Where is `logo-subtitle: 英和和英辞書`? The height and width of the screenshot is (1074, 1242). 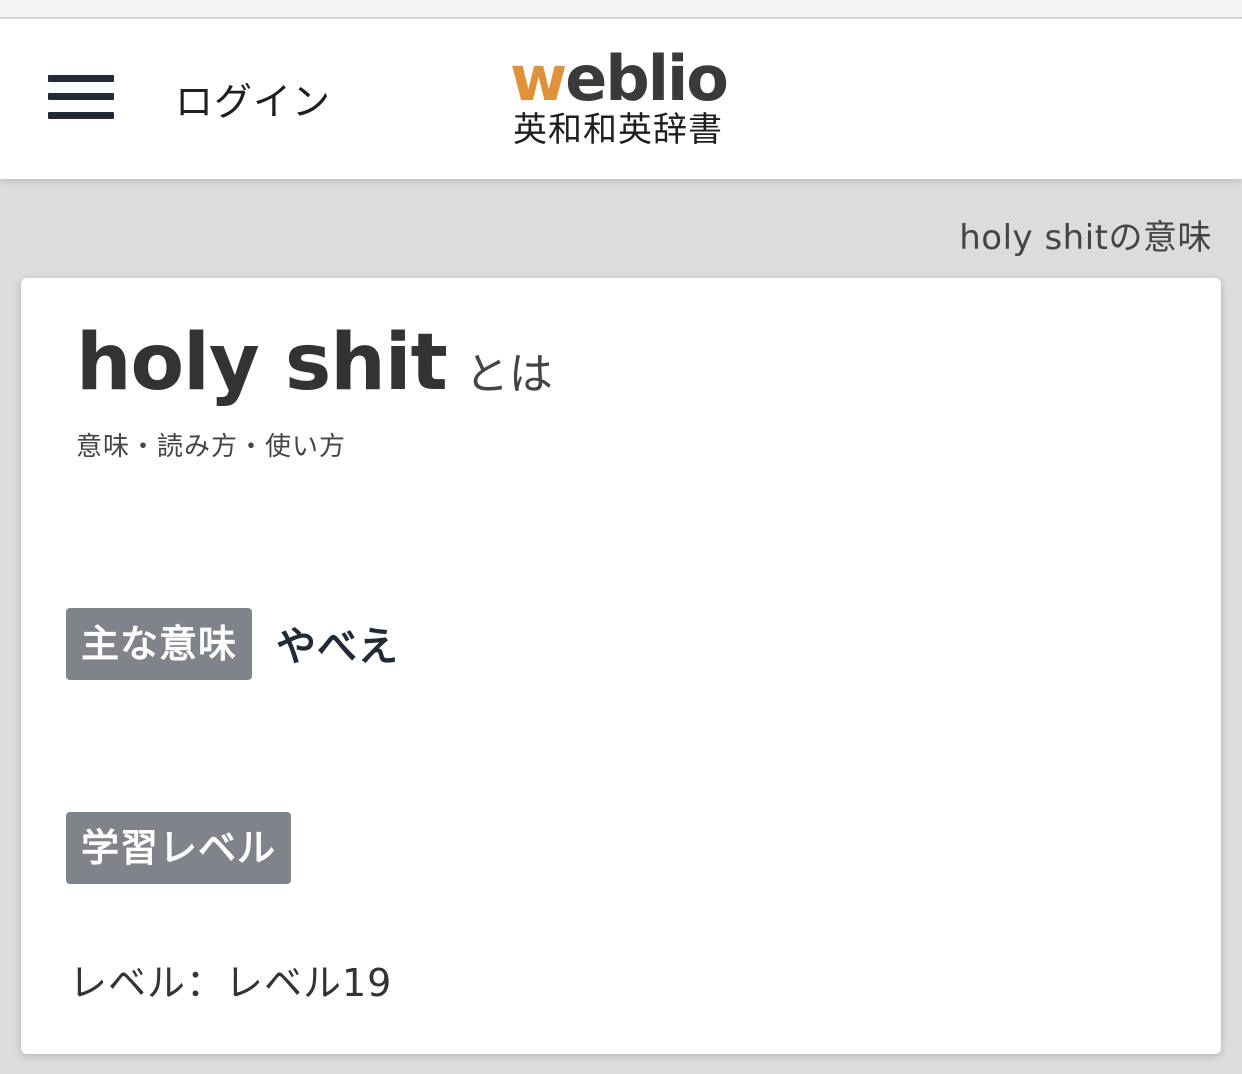
logo-subtitle: 英和和英辞書 is located at coordinates (618, 130).